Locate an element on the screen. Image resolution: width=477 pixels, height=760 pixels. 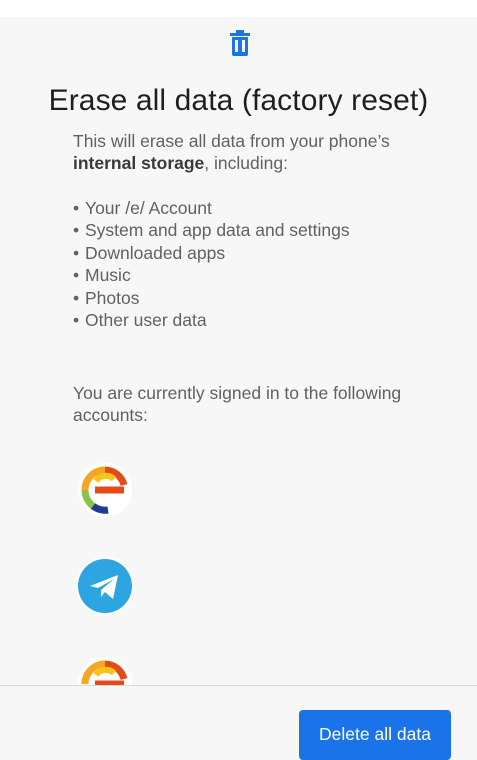
list-item-label: Music is located at coordinates (108, 275).